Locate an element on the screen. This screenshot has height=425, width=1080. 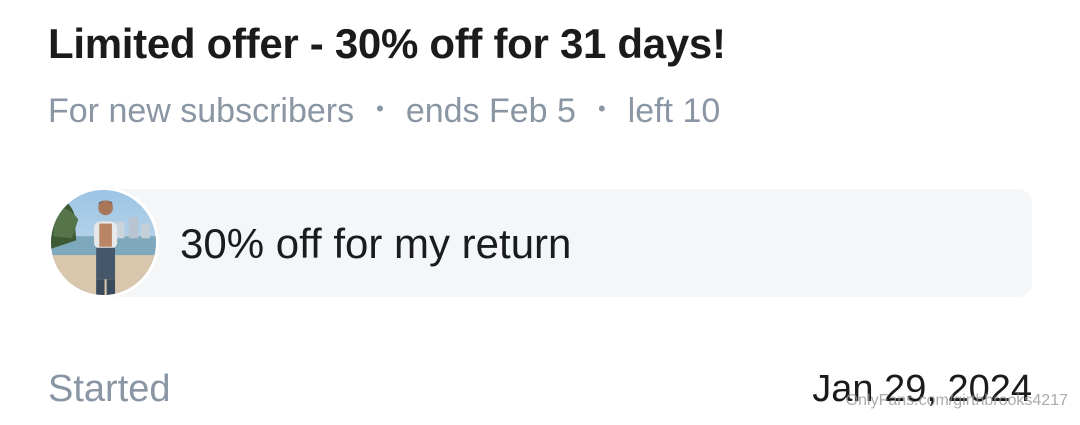
started-label: Started is located at coordinates (109, 389).